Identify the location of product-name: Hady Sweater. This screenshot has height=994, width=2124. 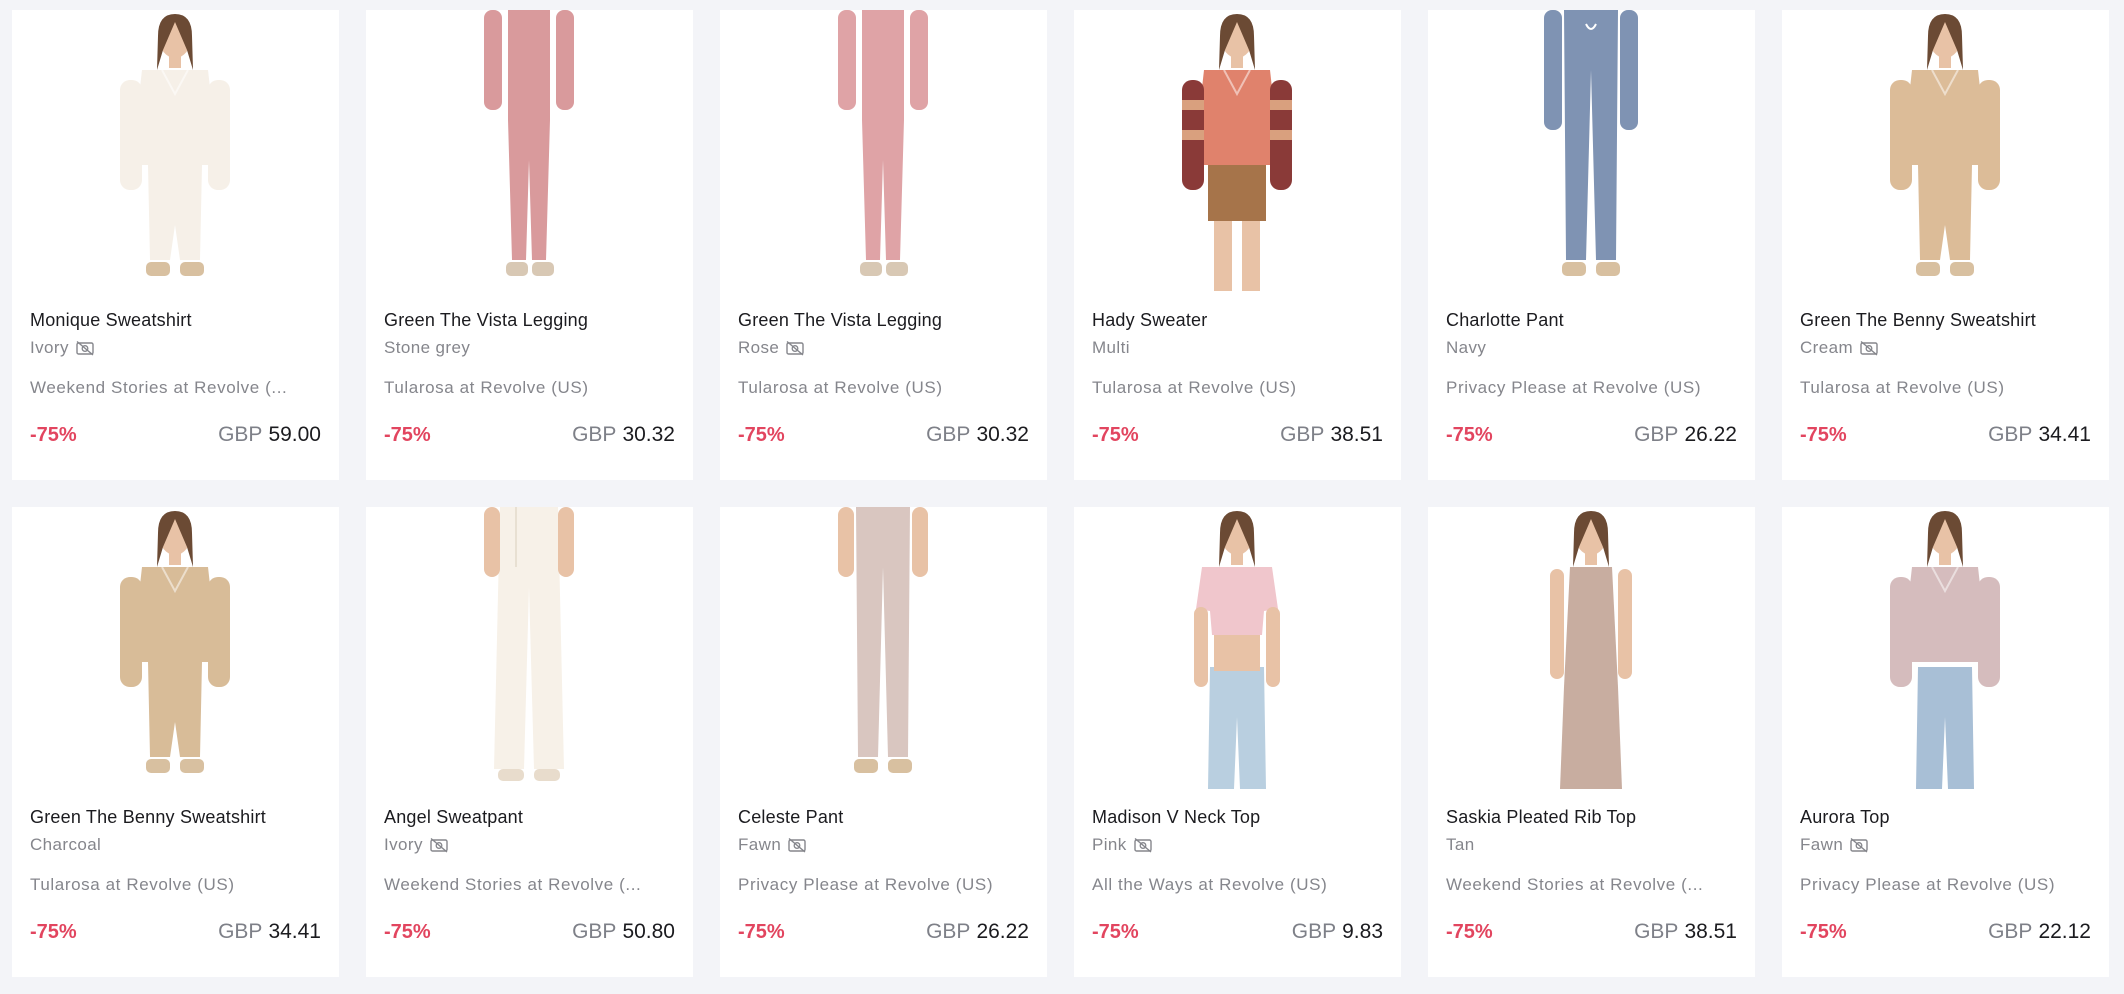
(1239, 320).